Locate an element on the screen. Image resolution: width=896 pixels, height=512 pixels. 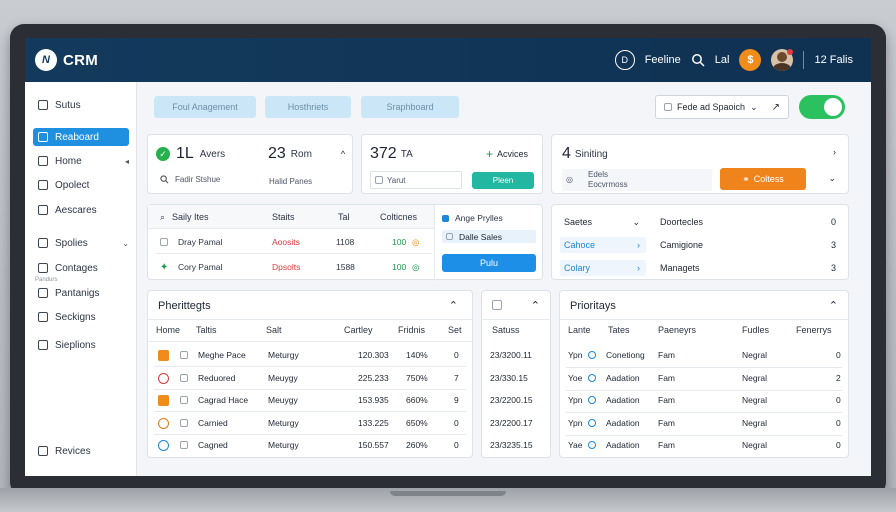
chevron-down-icon: ⌄ is located at coordinates (832, 178).